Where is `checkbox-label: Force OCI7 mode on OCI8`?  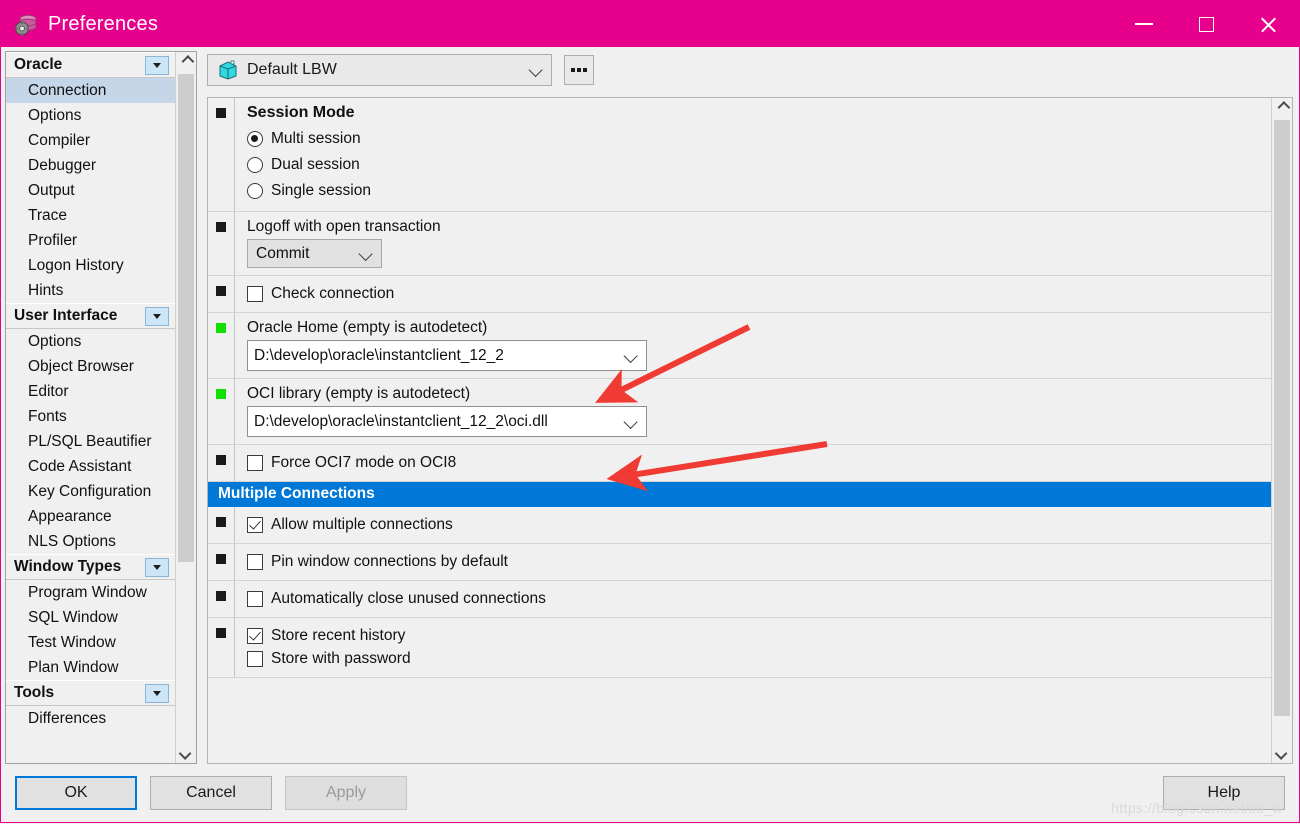
checkbox-label: Force OCI7 mode on OCI8 is located at coordinates (363, 463).